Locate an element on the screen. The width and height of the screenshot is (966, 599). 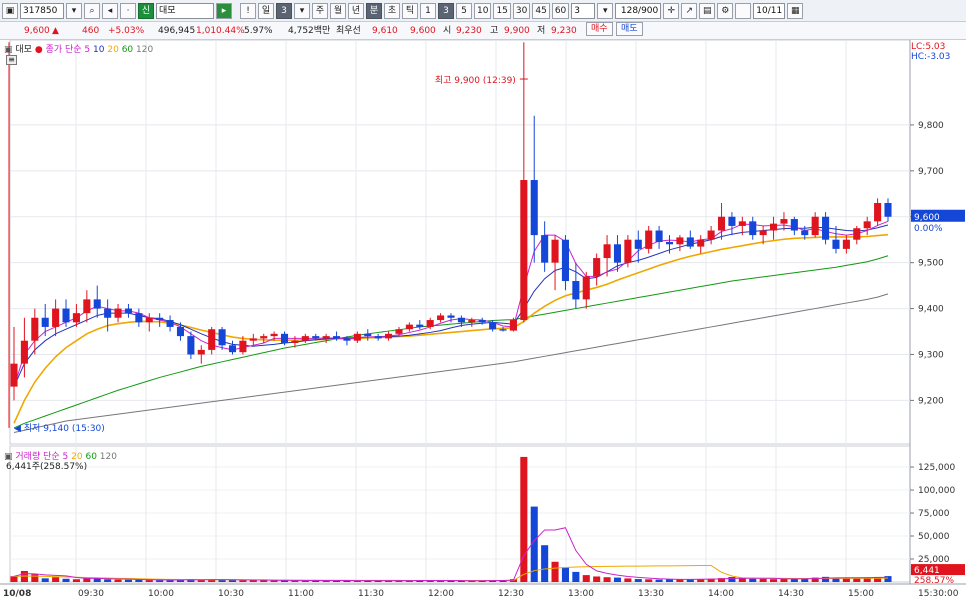
interval-dropdown-icon: ▾ is located at coordinates (605, 10).